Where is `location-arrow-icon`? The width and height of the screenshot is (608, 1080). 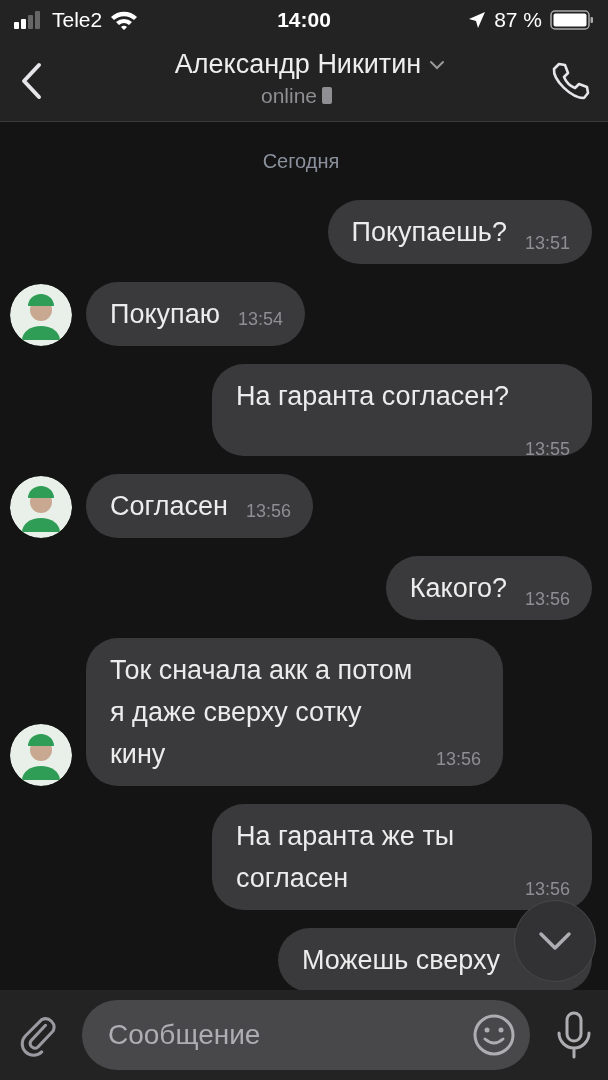
location-arrow-icon is located at coordinates (477, 20).